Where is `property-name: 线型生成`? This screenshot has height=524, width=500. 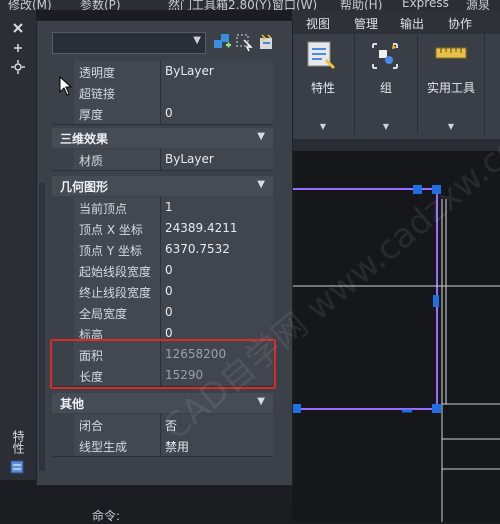 property-name: 线型生成 is located at coordinates (103, 447).